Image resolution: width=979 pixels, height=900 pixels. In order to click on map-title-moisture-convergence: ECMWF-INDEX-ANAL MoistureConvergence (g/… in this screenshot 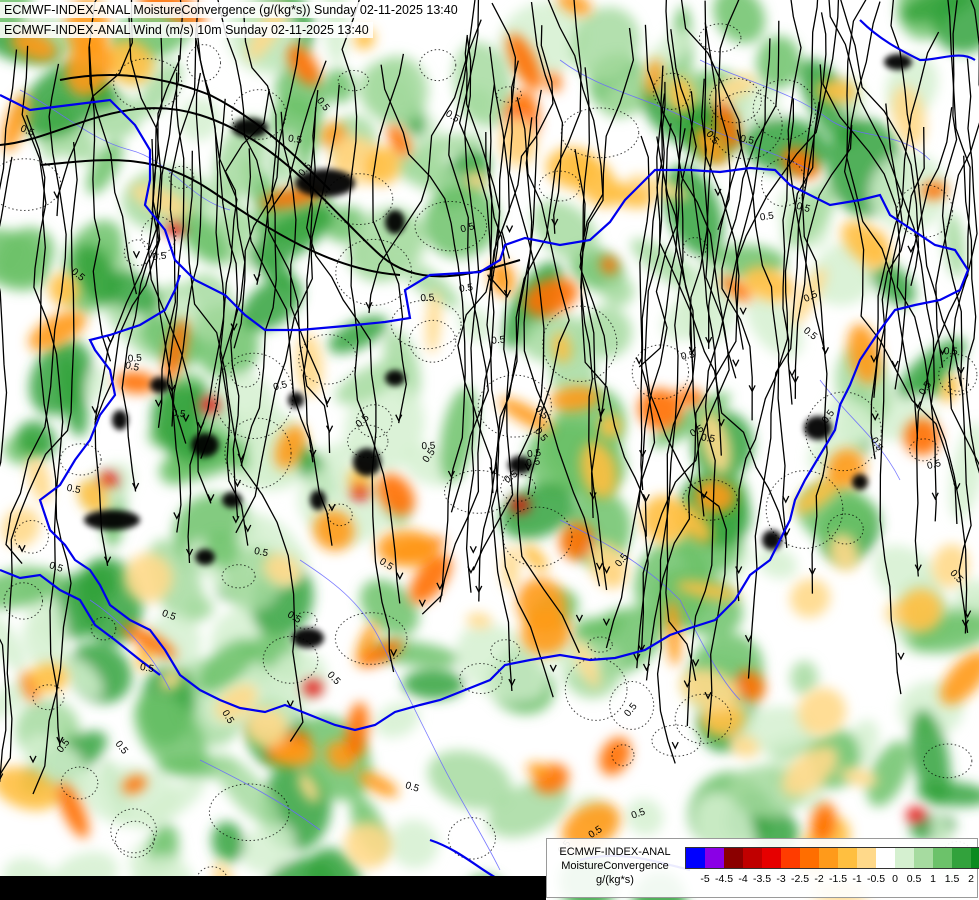, I will do `click(231, 10)`.